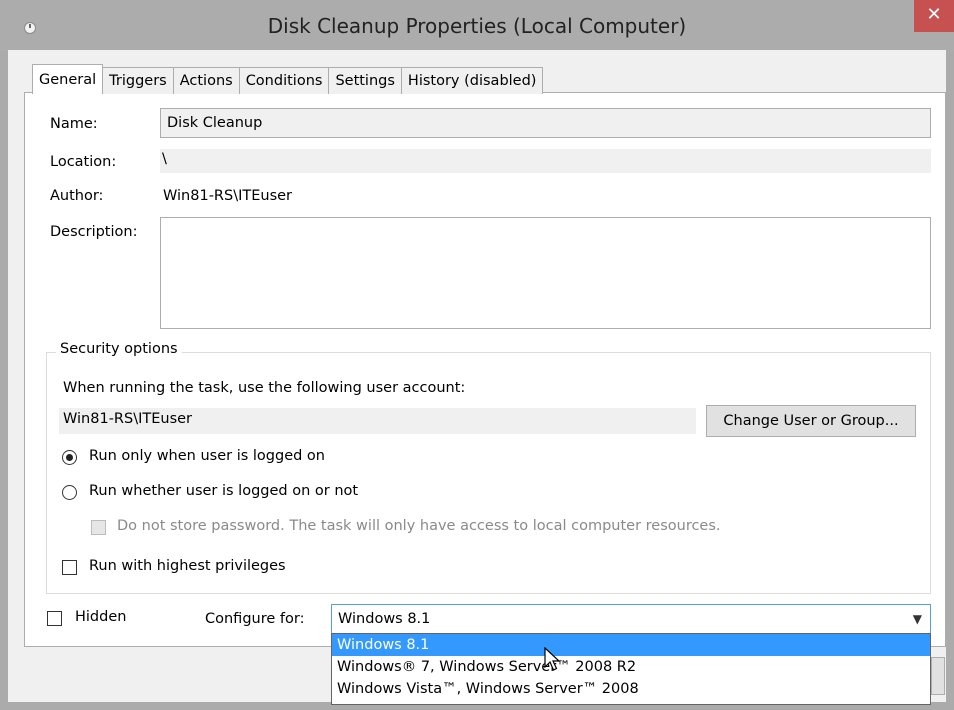 Image resolution: width=954 pixels, height=710 pixels. I want to click on tab-settings: Settings, so click(365, 80).